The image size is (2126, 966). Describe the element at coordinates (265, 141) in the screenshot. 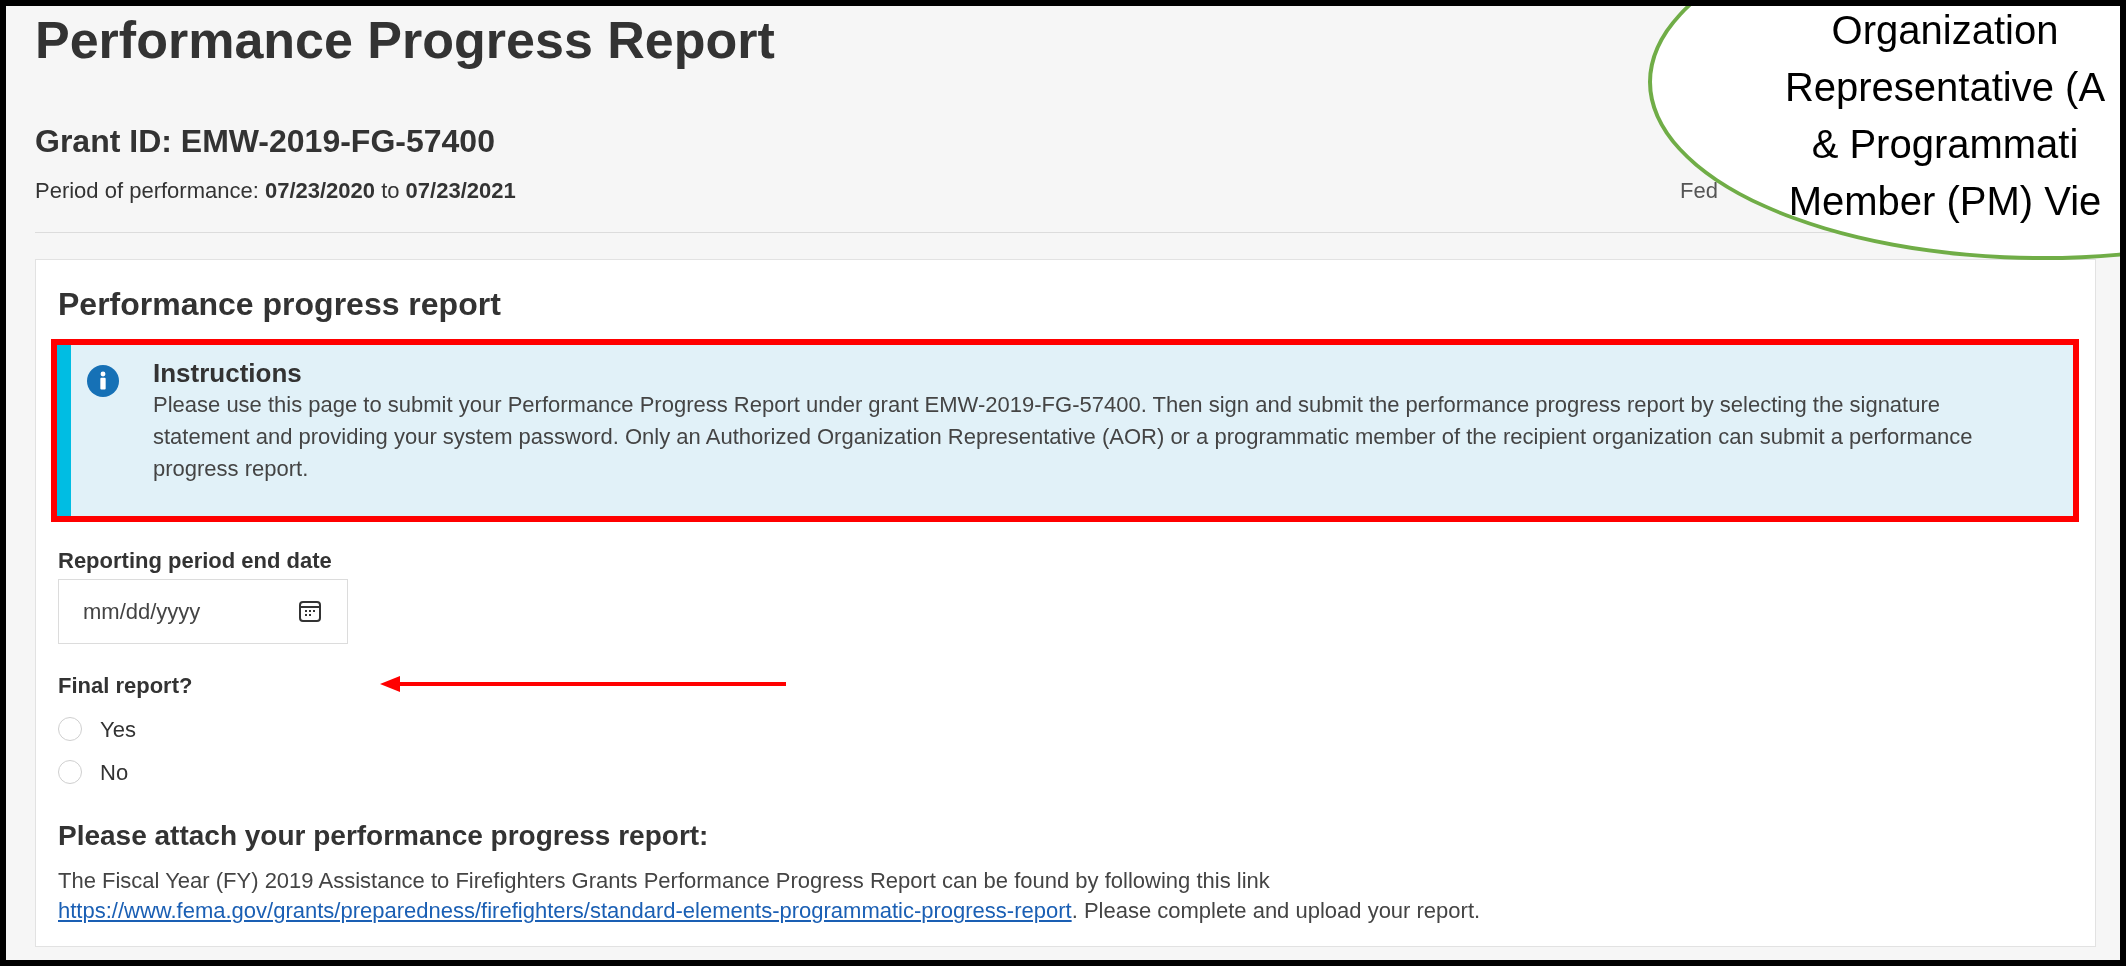

I see `grant-id: Grant ID: EMW-2019-FG-57400` at that location.